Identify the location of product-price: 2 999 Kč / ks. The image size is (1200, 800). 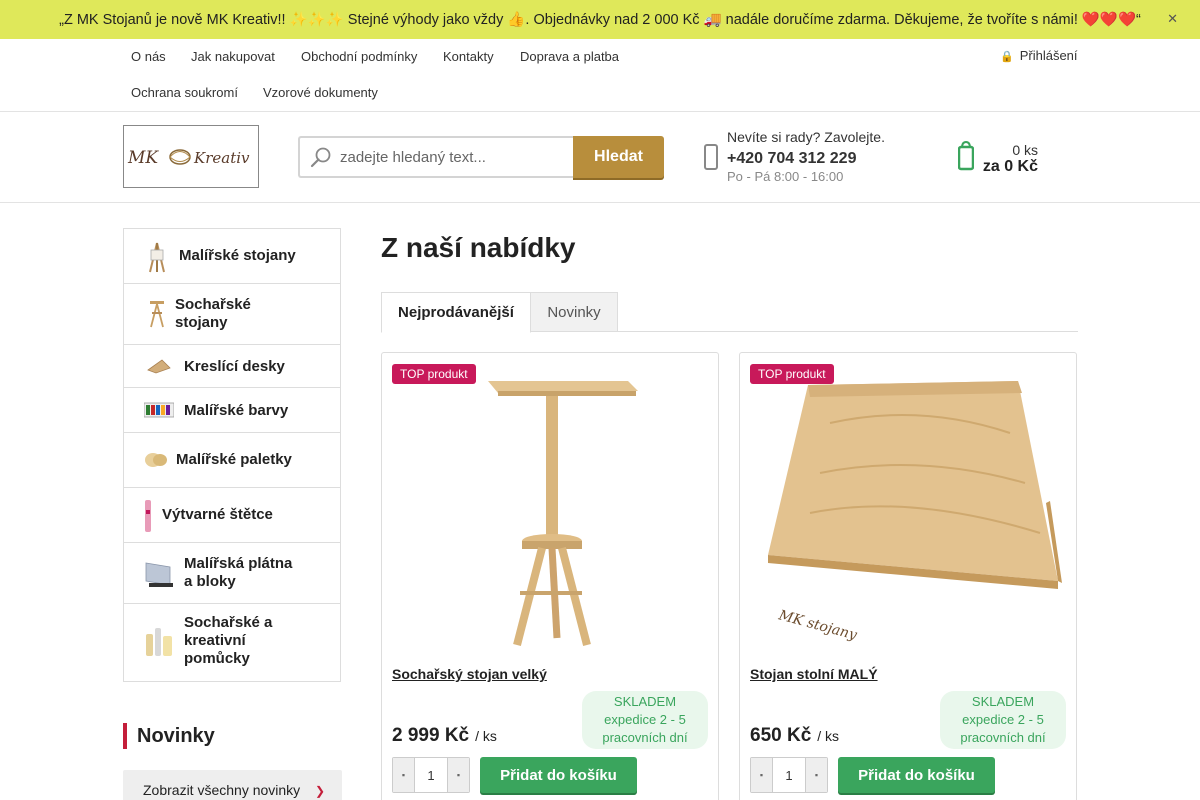
(444, 736).